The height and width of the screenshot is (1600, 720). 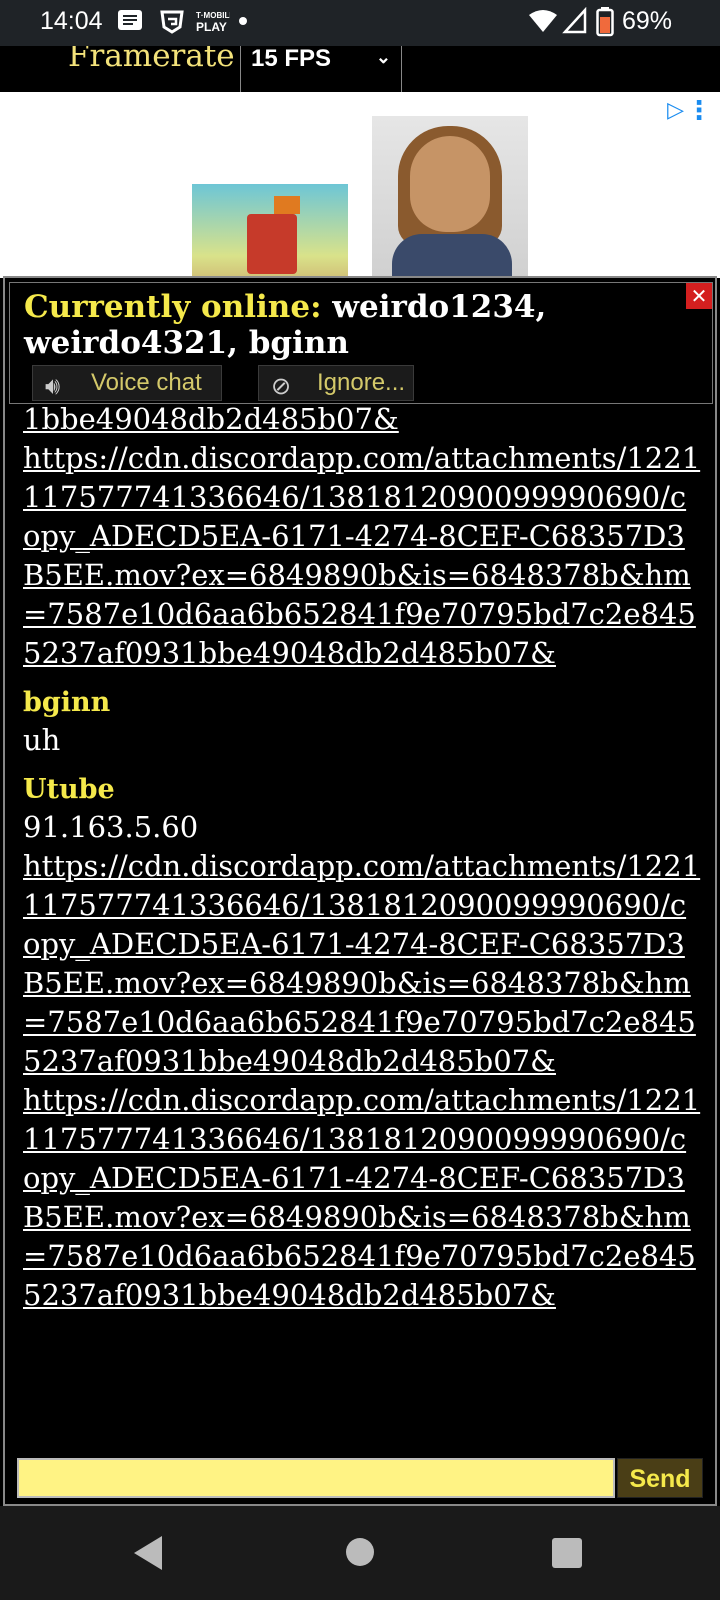 I want to click on voice-chat-button: 🔊︎ Voice chat, so click(x=127, y=383).